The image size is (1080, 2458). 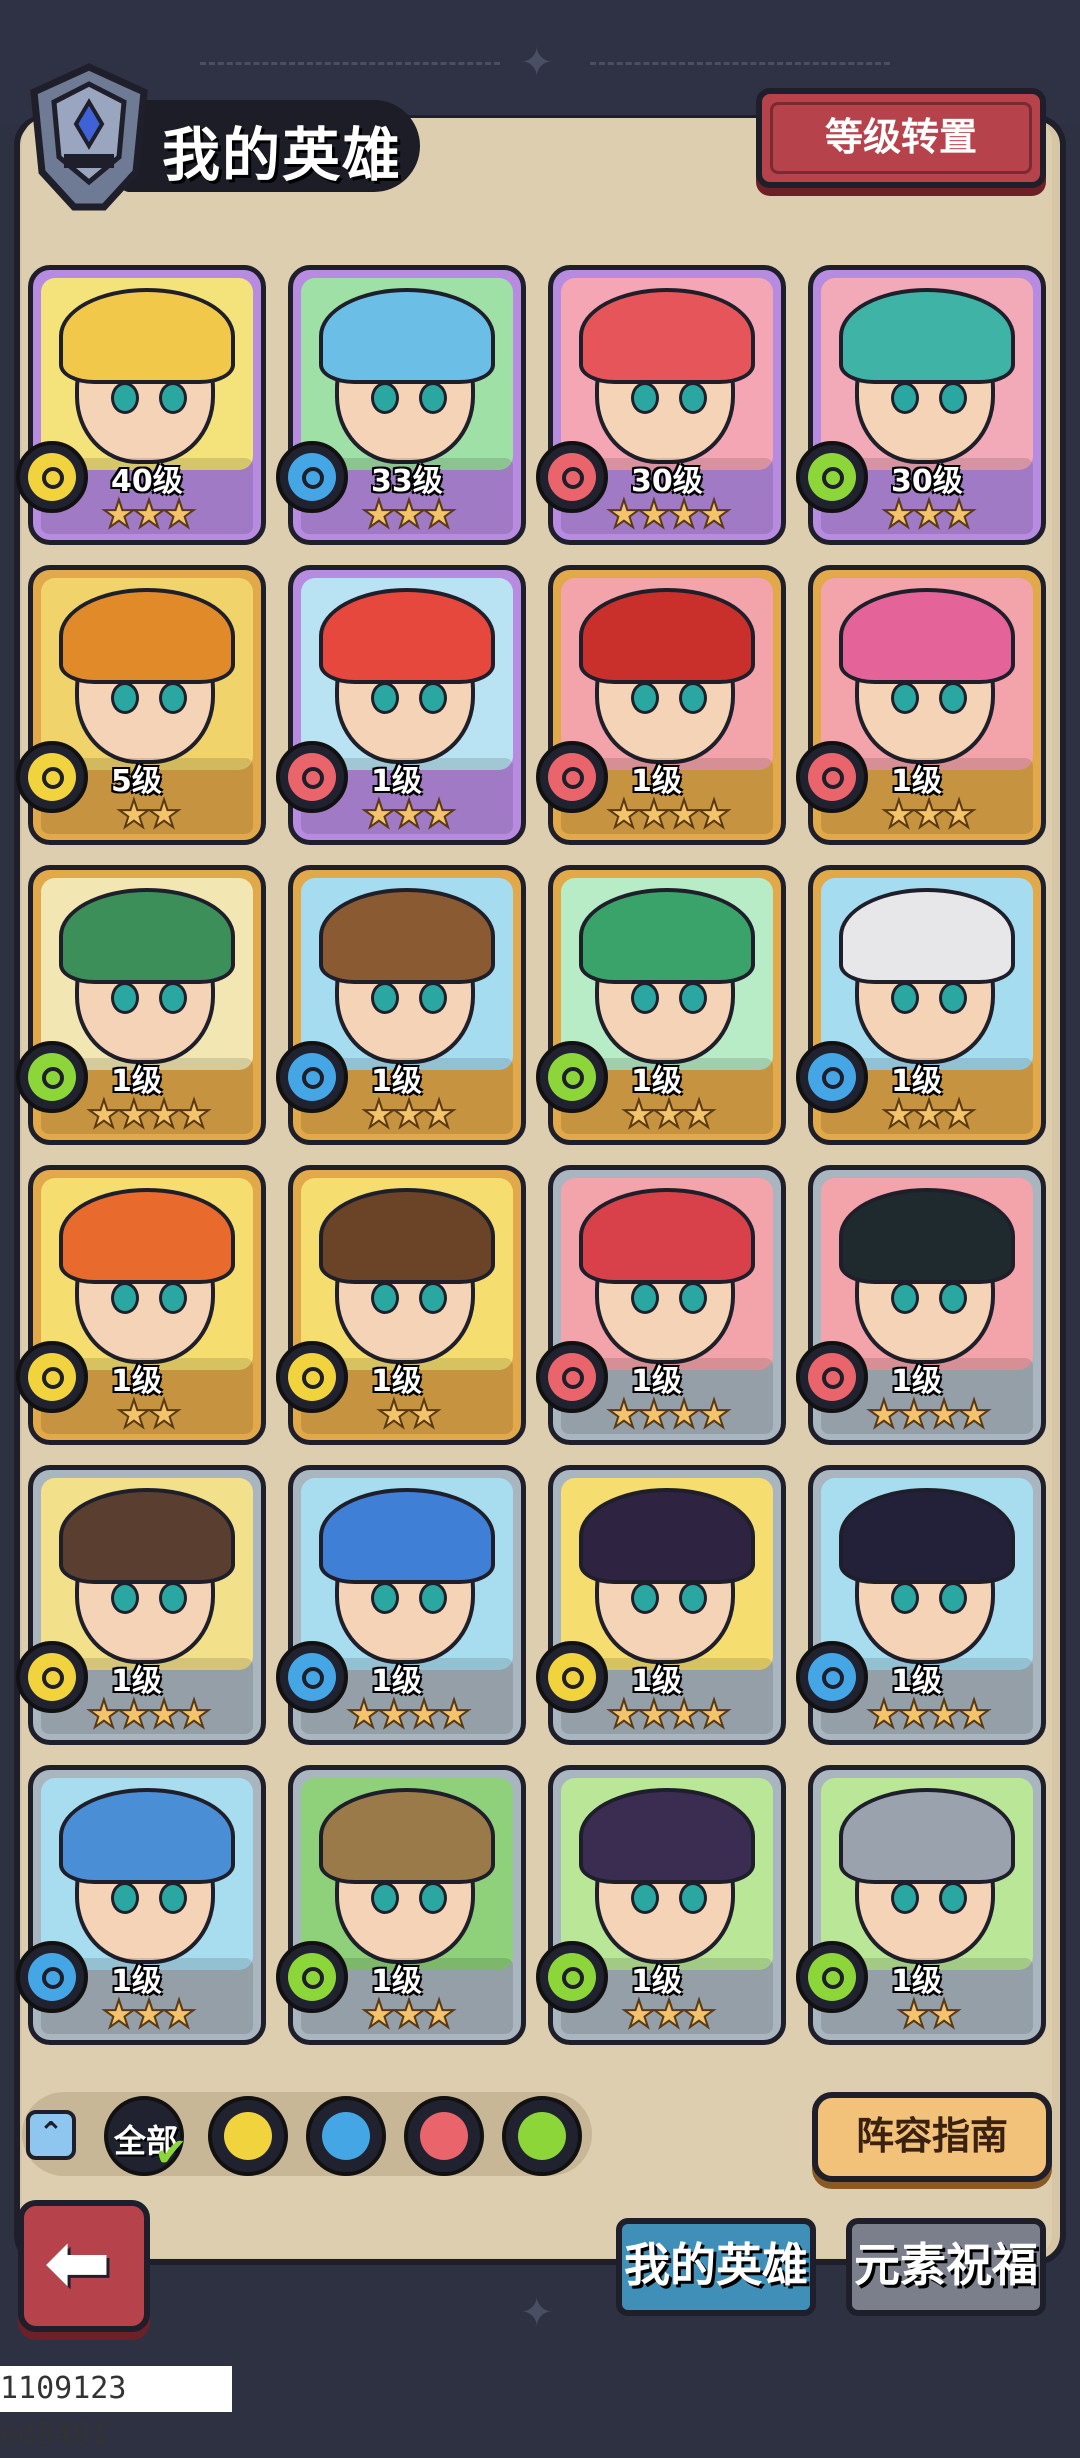 I want to click on filter-fire-button, so click(x=444, y=2136).